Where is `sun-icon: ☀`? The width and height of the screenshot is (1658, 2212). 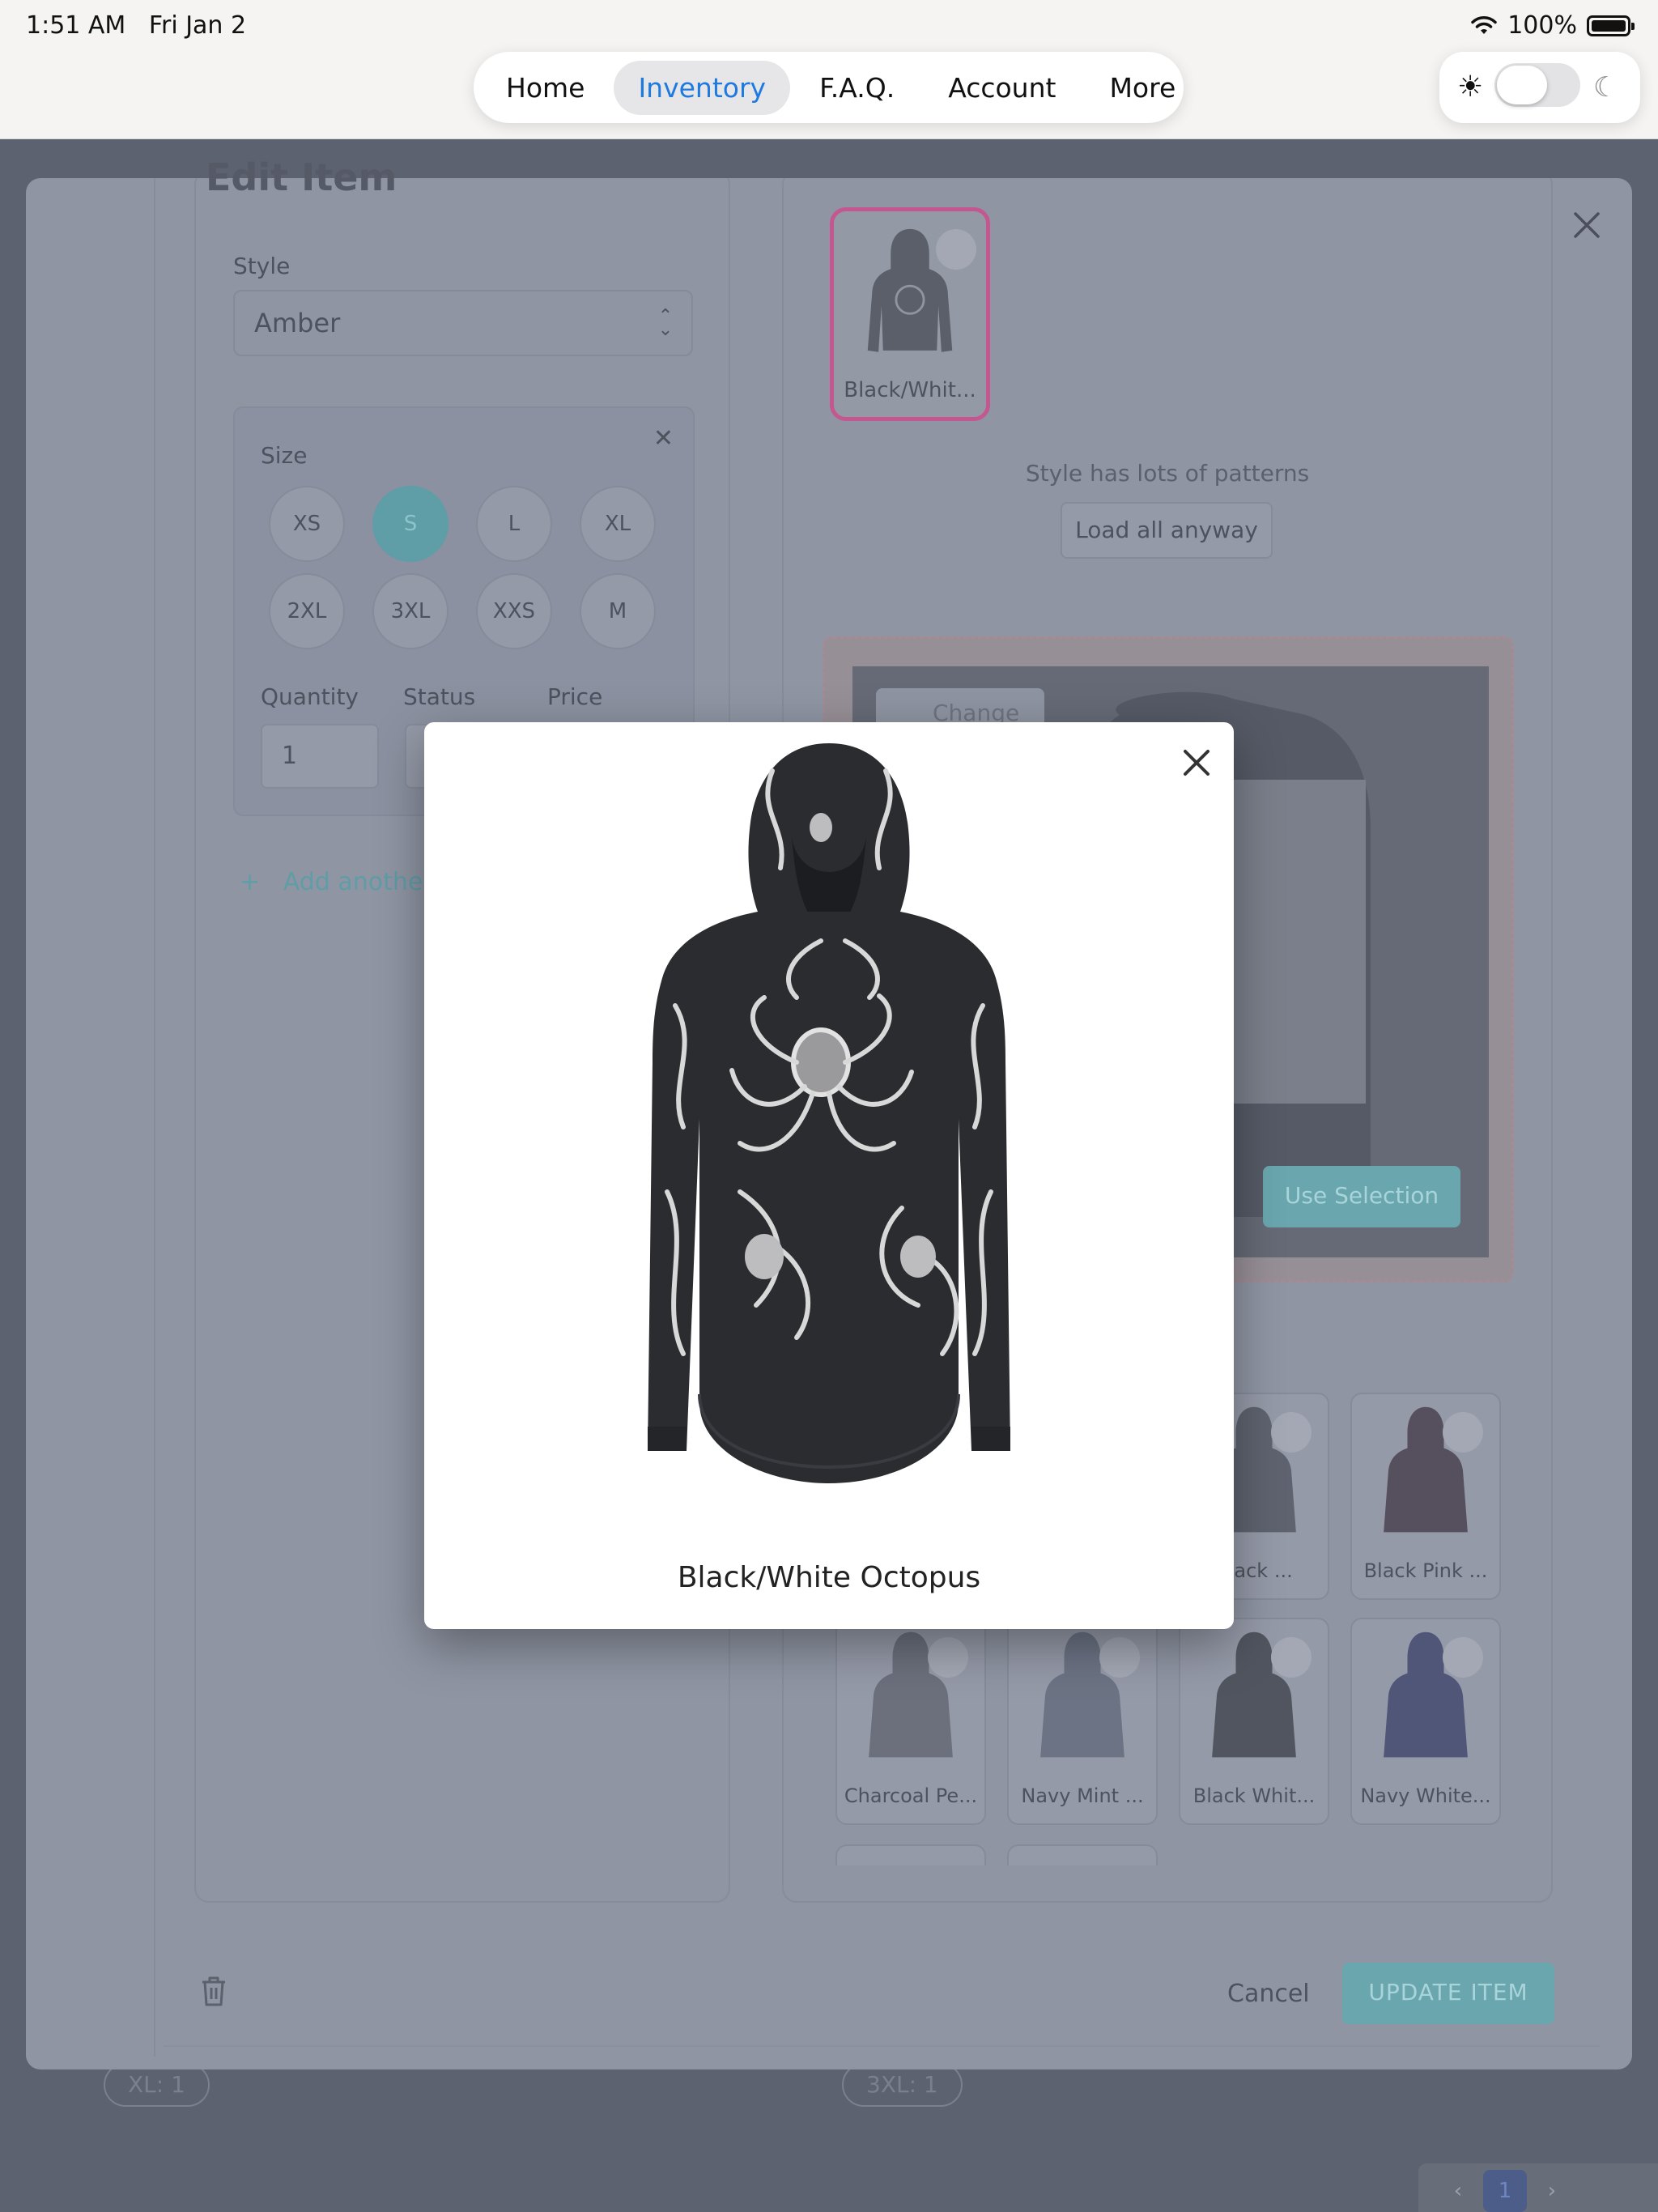
sun-icon: ☀ is located at coordinates (1470, 87).